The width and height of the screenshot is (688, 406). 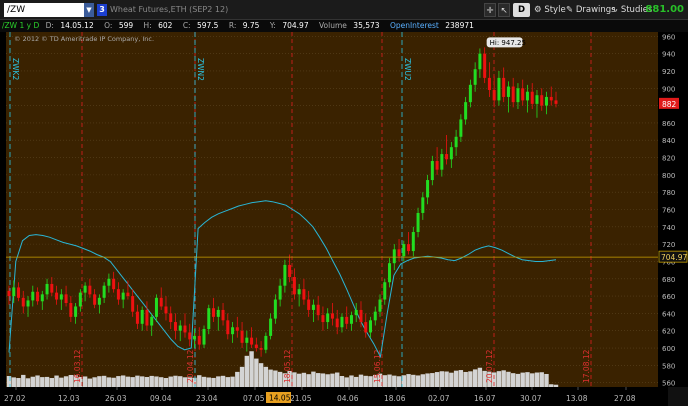 I want to click on y-tick-label: 840, so click(x=668, y=141).